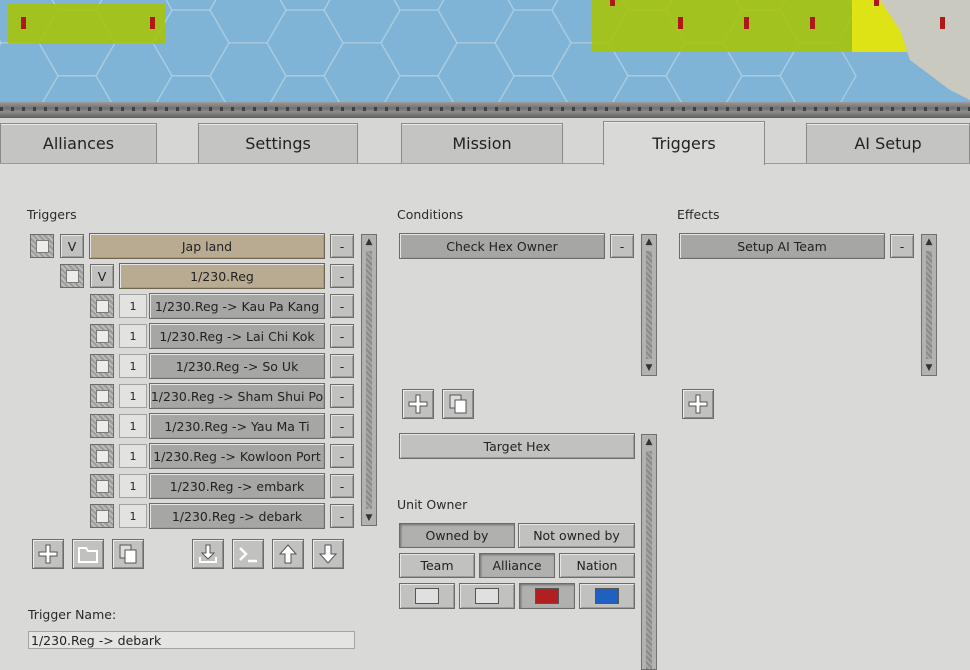  I want to click on owned-by-button: Owned by, so click(457, 535).